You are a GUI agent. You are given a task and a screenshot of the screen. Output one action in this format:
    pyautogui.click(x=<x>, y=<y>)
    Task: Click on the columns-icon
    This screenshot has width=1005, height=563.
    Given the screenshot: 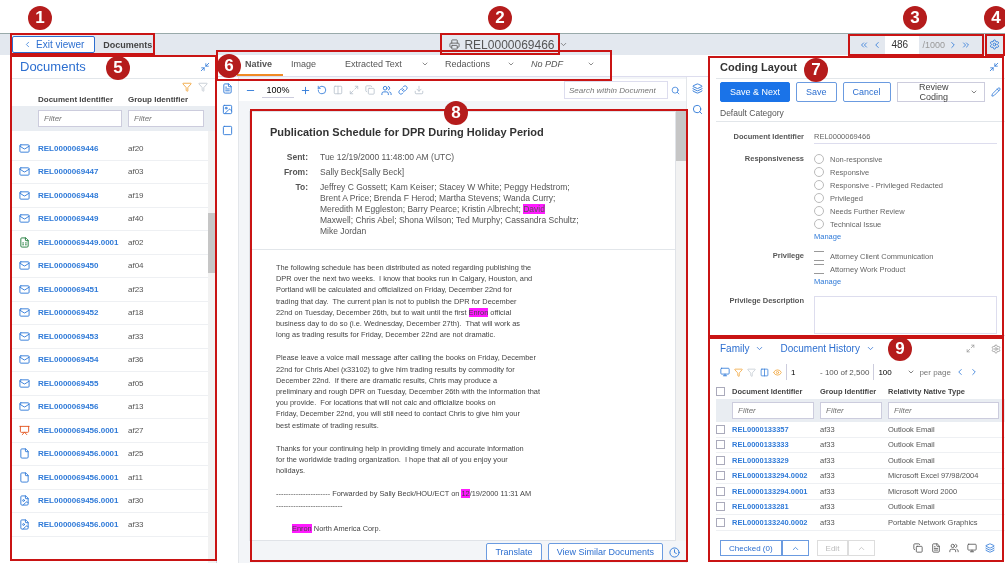 What is the action you would take?
    pyautogui.click(x=764, y=372)
    